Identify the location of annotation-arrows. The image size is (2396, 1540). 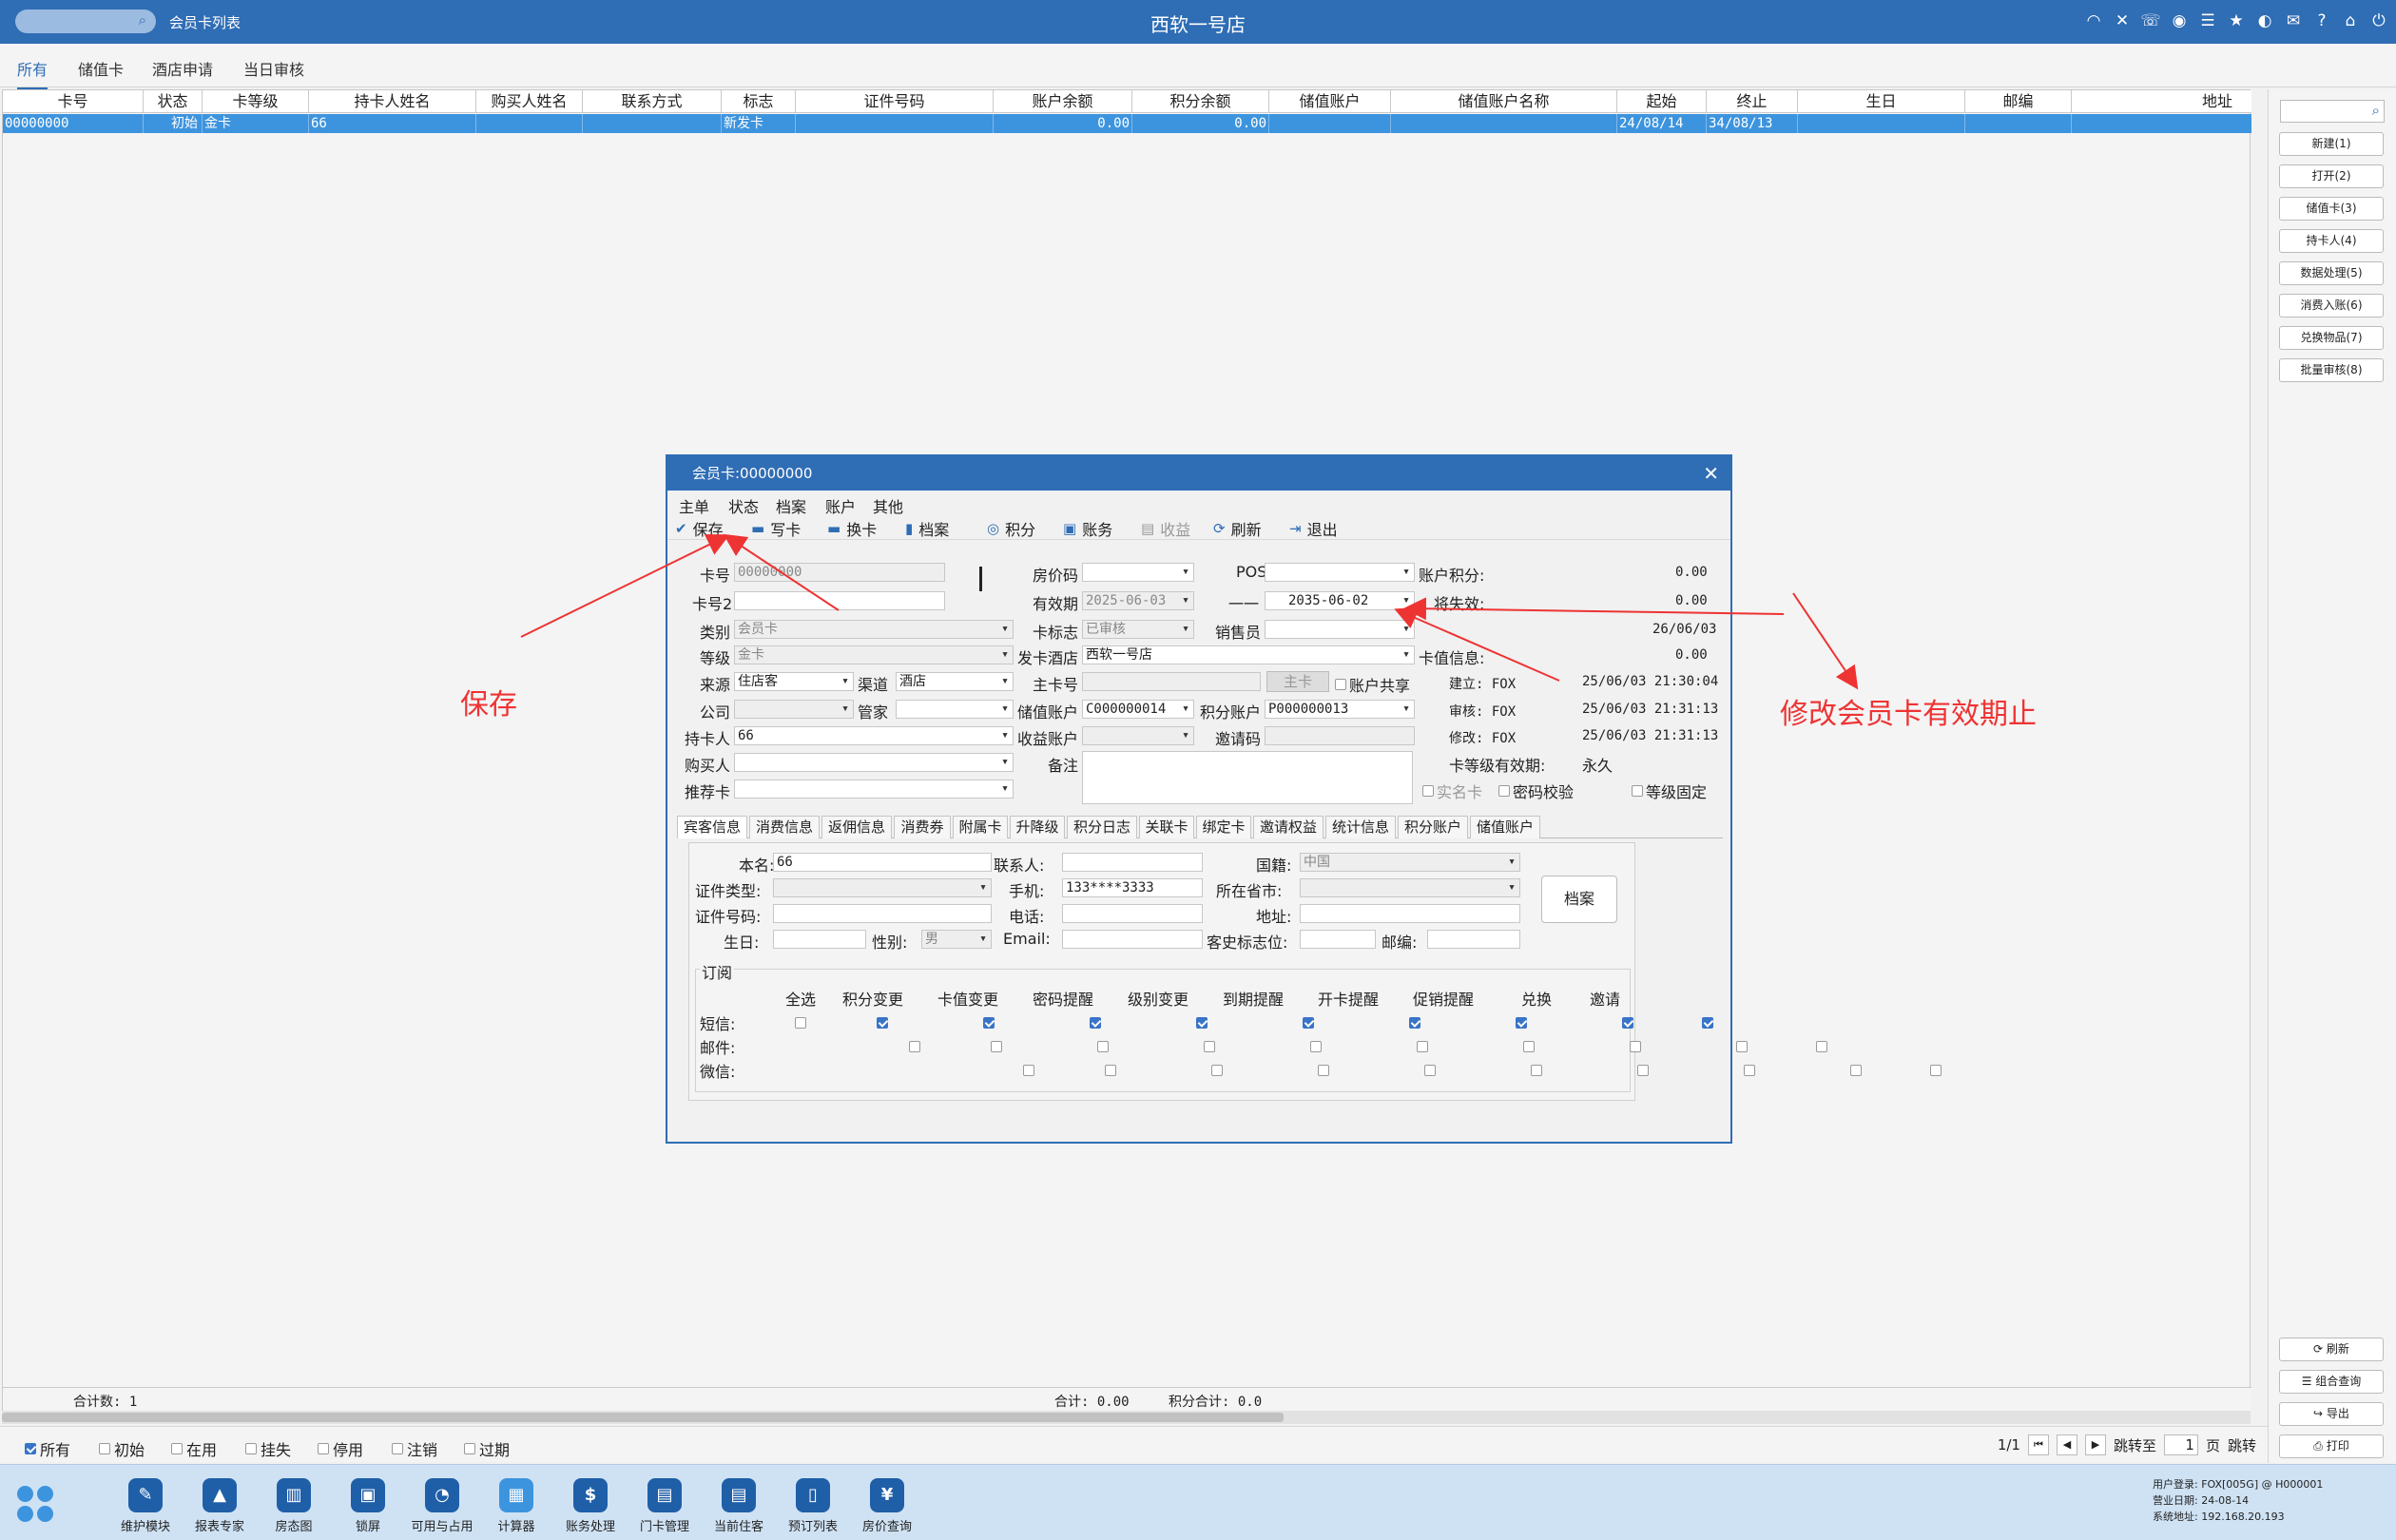
(1189, 611).